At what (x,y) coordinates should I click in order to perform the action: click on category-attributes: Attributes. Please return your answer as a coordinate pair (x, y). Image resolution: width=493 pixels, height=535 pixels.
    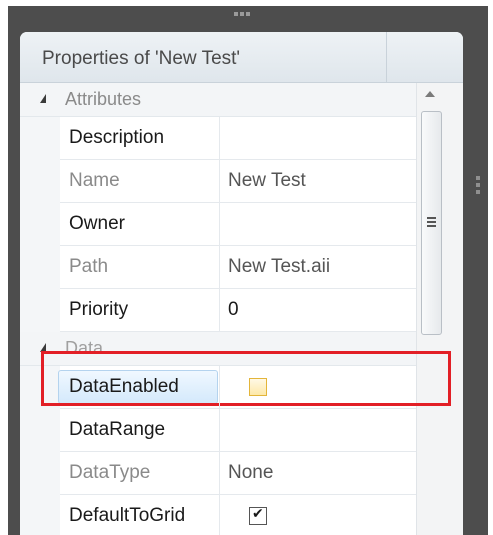
    Looking at the image, I should click on (218, 100).